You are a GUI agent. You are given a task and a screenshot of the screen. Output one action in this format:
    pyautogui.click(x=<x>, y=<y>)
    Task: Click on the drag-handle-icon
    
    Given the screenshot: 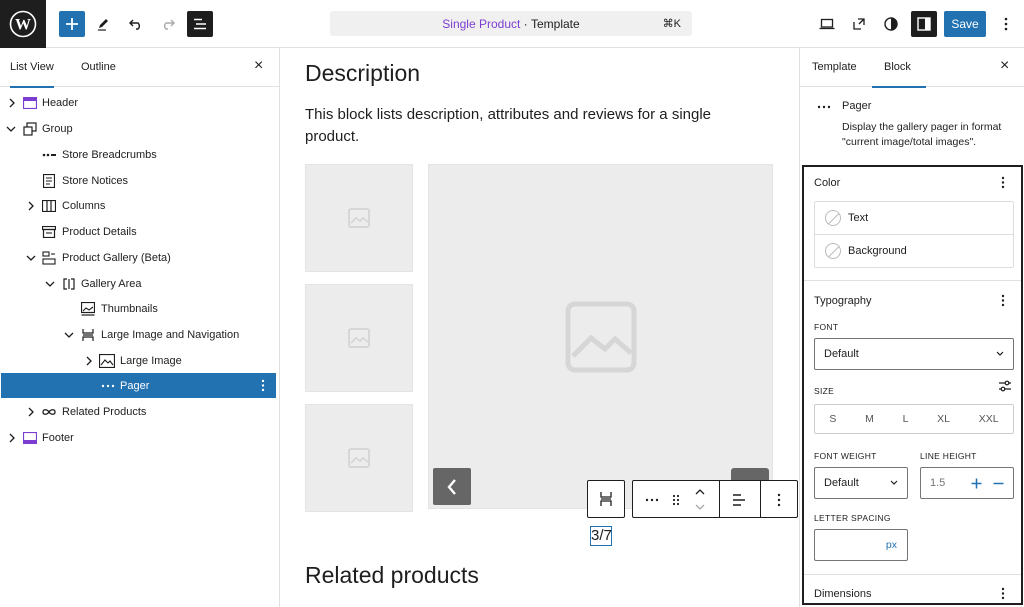 What is the action you would take?
    pyautogui.click(x=676, y=500)
    